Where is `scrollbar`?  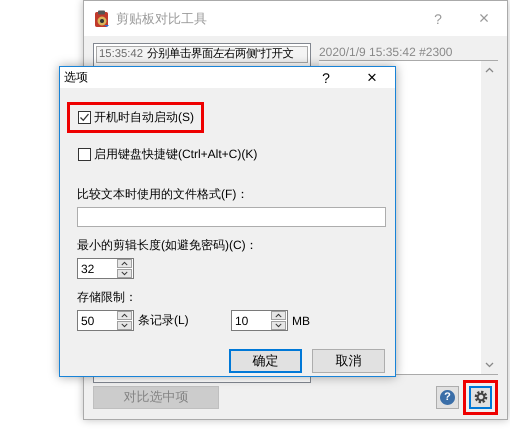 scrollbar is located at coordinates (489, 217).